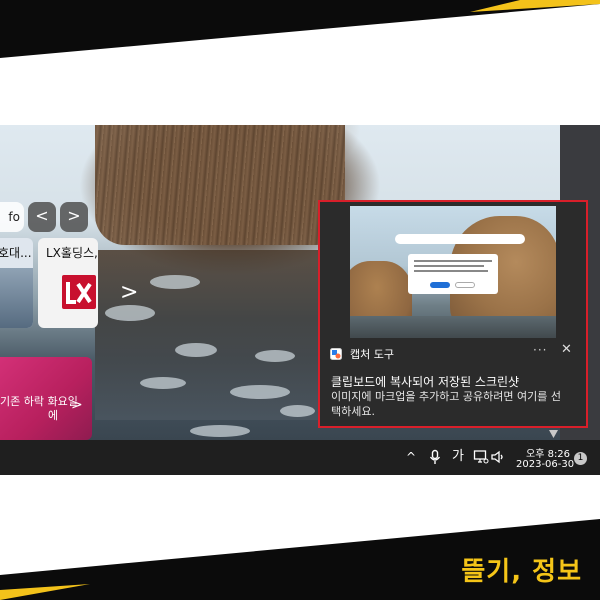 The height and width of the screenshot is (600, 600). I want to click on weather-card-line: 기존 하락 화요일, so click(39, 401).